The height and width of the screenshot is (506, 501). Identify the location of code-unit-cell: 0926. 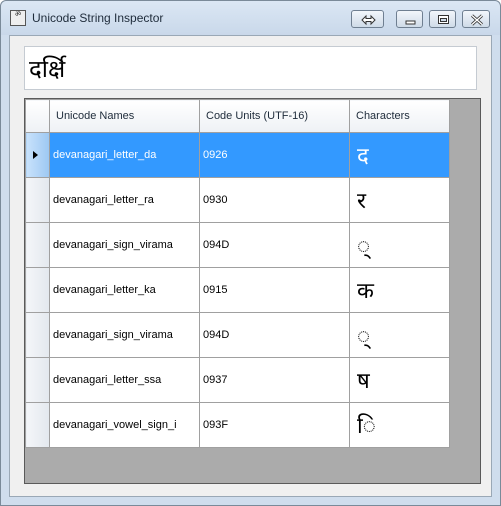
(274, 155).